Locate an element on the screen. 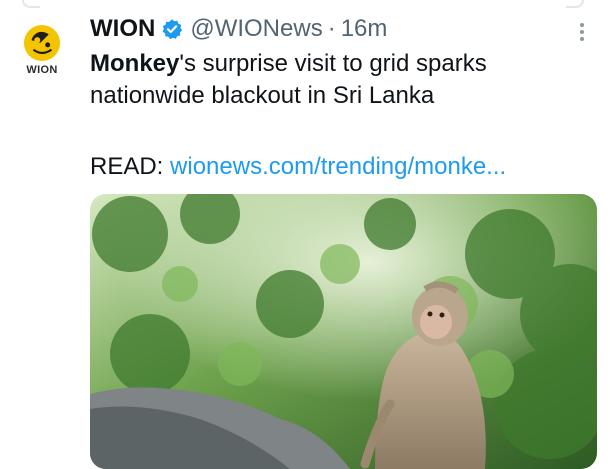  avatar: WION is located at coordinates (42, 54).